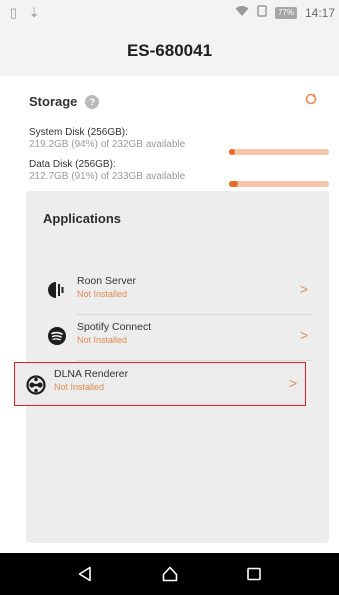 The height and width of the screenshot is (595, 339). I want to click on data-disk-bar, so click(279, 184).